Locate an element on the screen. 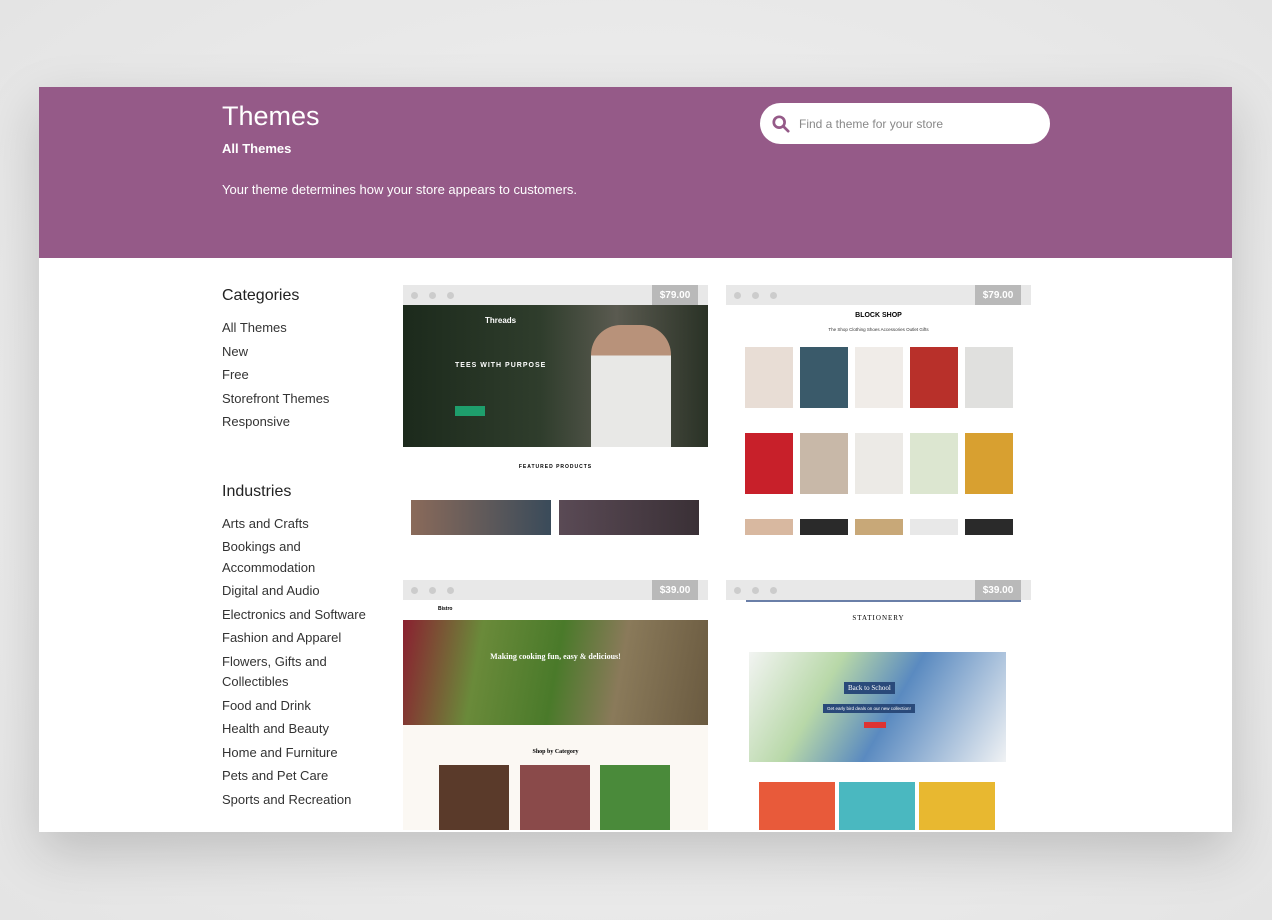 Image resolution: width=1272 pixels, height=920 pixels. categories-heading: Categories is located at coordinates (261, 295).